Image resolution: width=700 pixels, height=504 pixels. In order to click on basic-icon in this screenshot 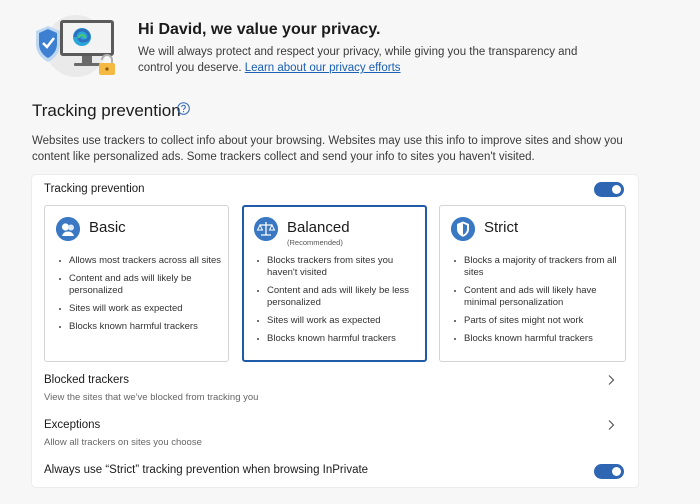, I will do `click(68, 229)`.